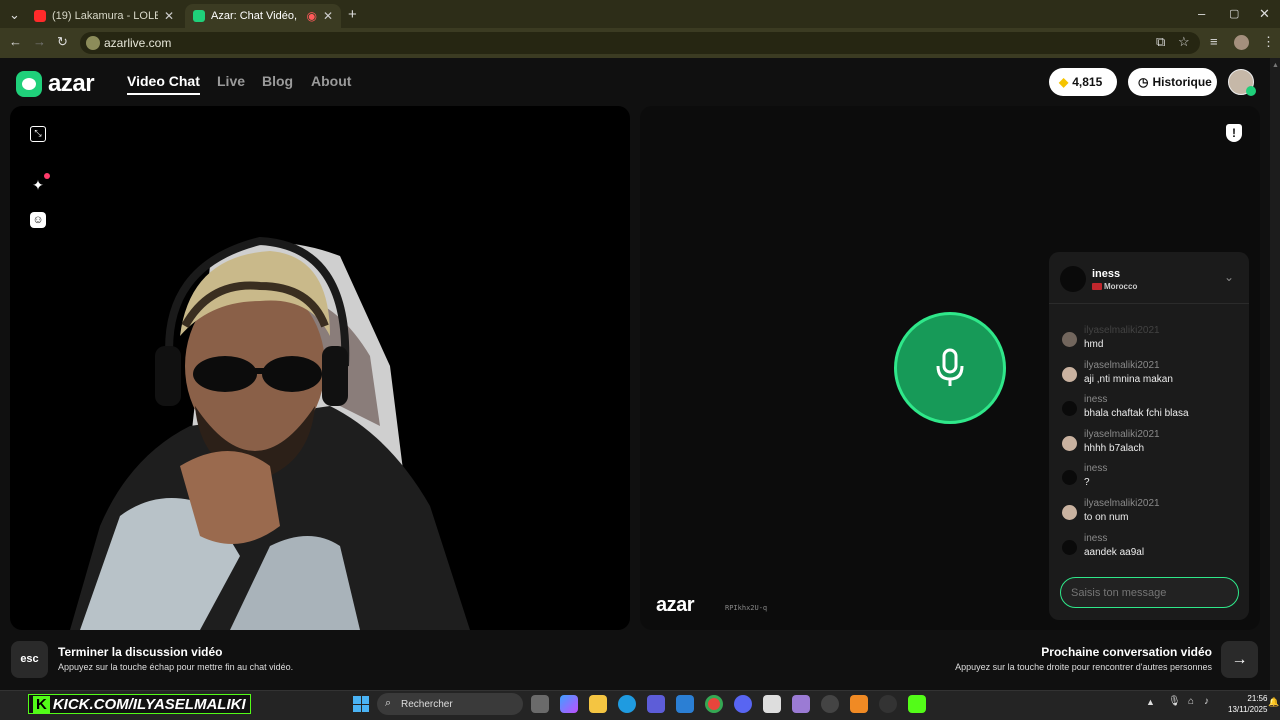  I want to click on scrollbar, so click(1275, 374).